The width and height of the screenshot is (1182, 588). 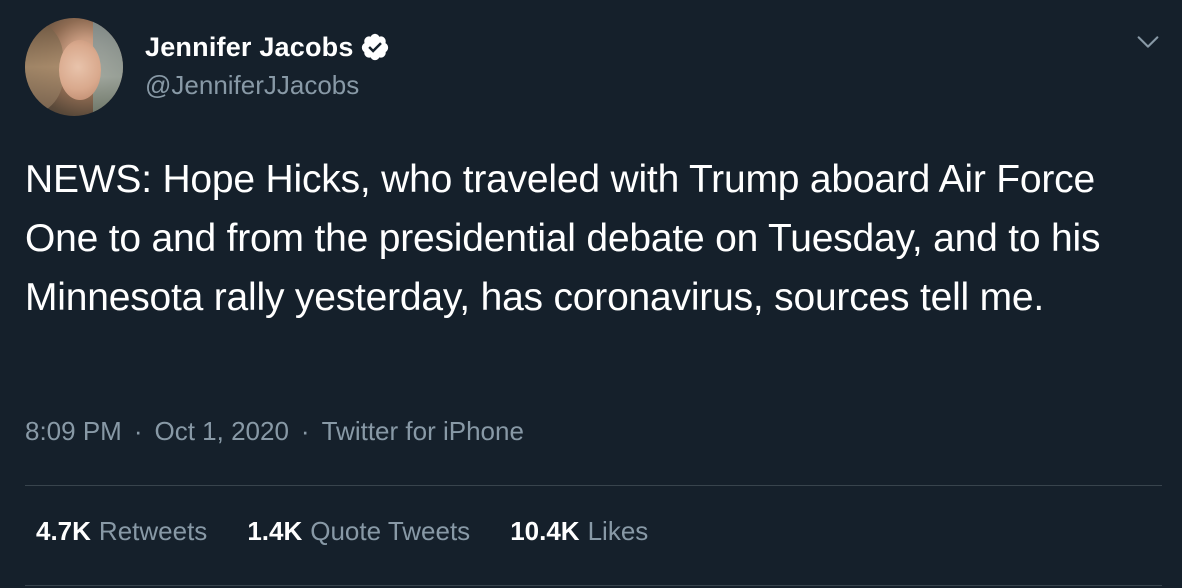 I want to click on likes-count: 10.4K, so click(x=545, y=531).